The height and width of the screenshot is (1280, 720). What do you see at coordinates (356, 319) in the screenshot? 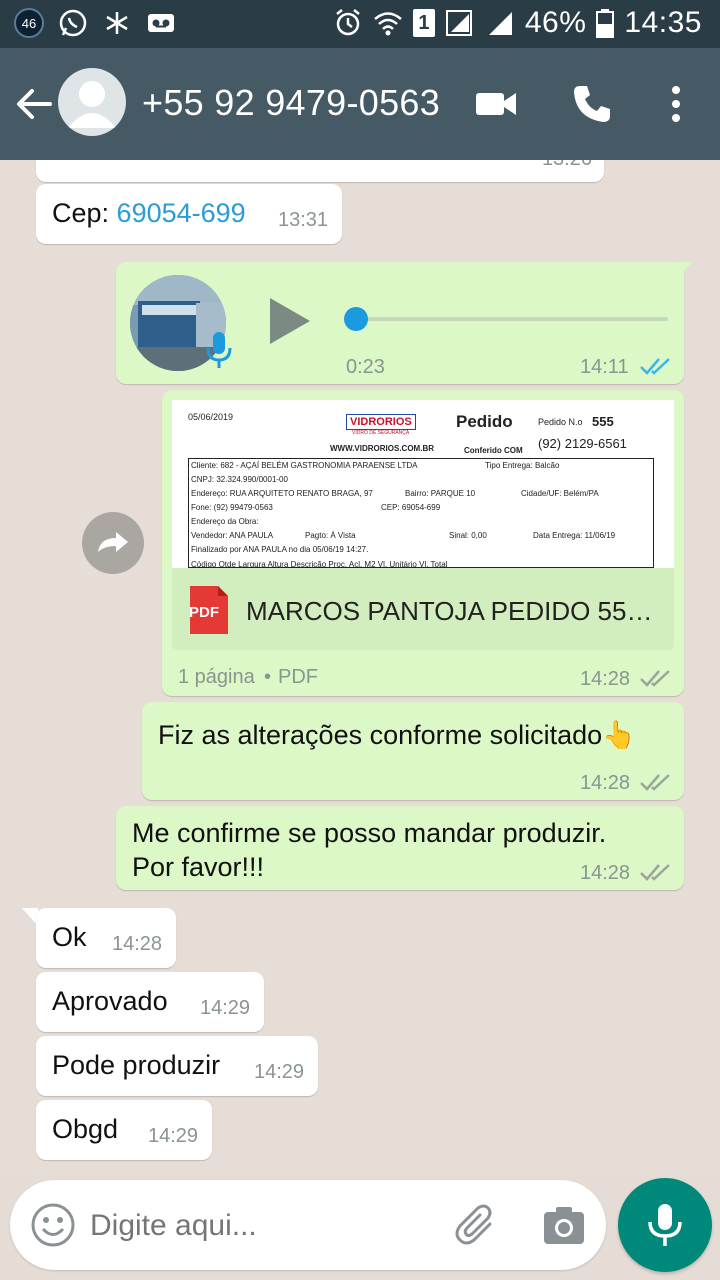
I see `audio-progress-knob` at bounding box center [356, 319].